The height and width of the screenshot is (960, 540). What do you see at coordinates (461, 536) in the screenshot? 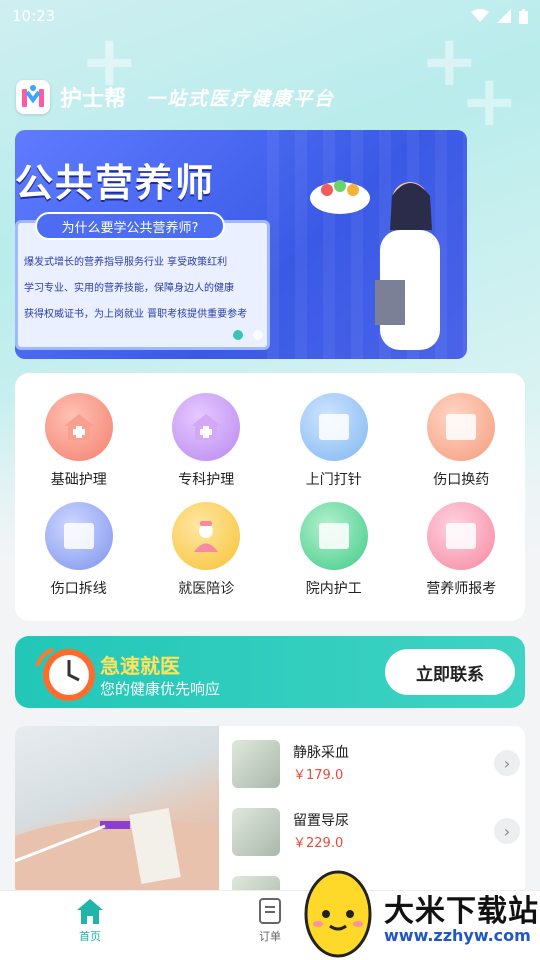
I see `certificate-photo-icon` at bounding box center [461, 536].